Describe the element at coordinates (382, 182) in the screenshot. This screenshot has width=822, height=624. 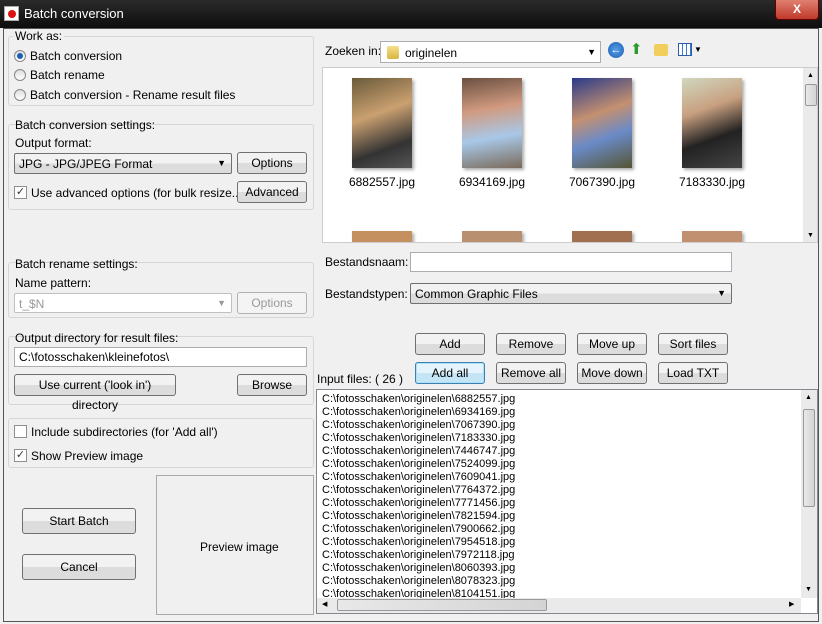
I see `thumbnail-caption: 6882557.jpg` at that location.